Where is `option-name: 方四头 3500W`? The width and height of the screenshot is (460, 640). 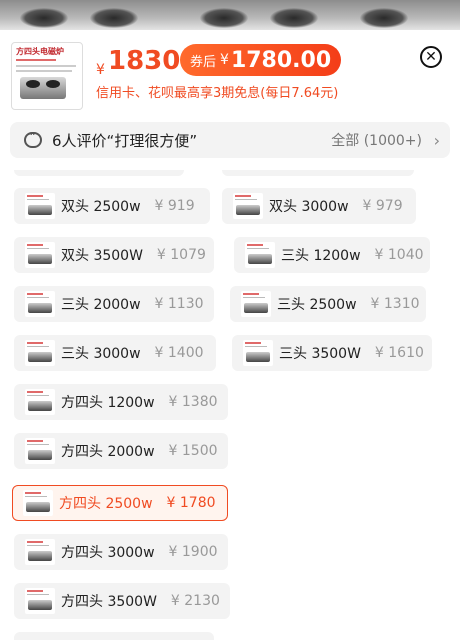 option-name: 方四头 3500W is located at coordinates (109, 602).